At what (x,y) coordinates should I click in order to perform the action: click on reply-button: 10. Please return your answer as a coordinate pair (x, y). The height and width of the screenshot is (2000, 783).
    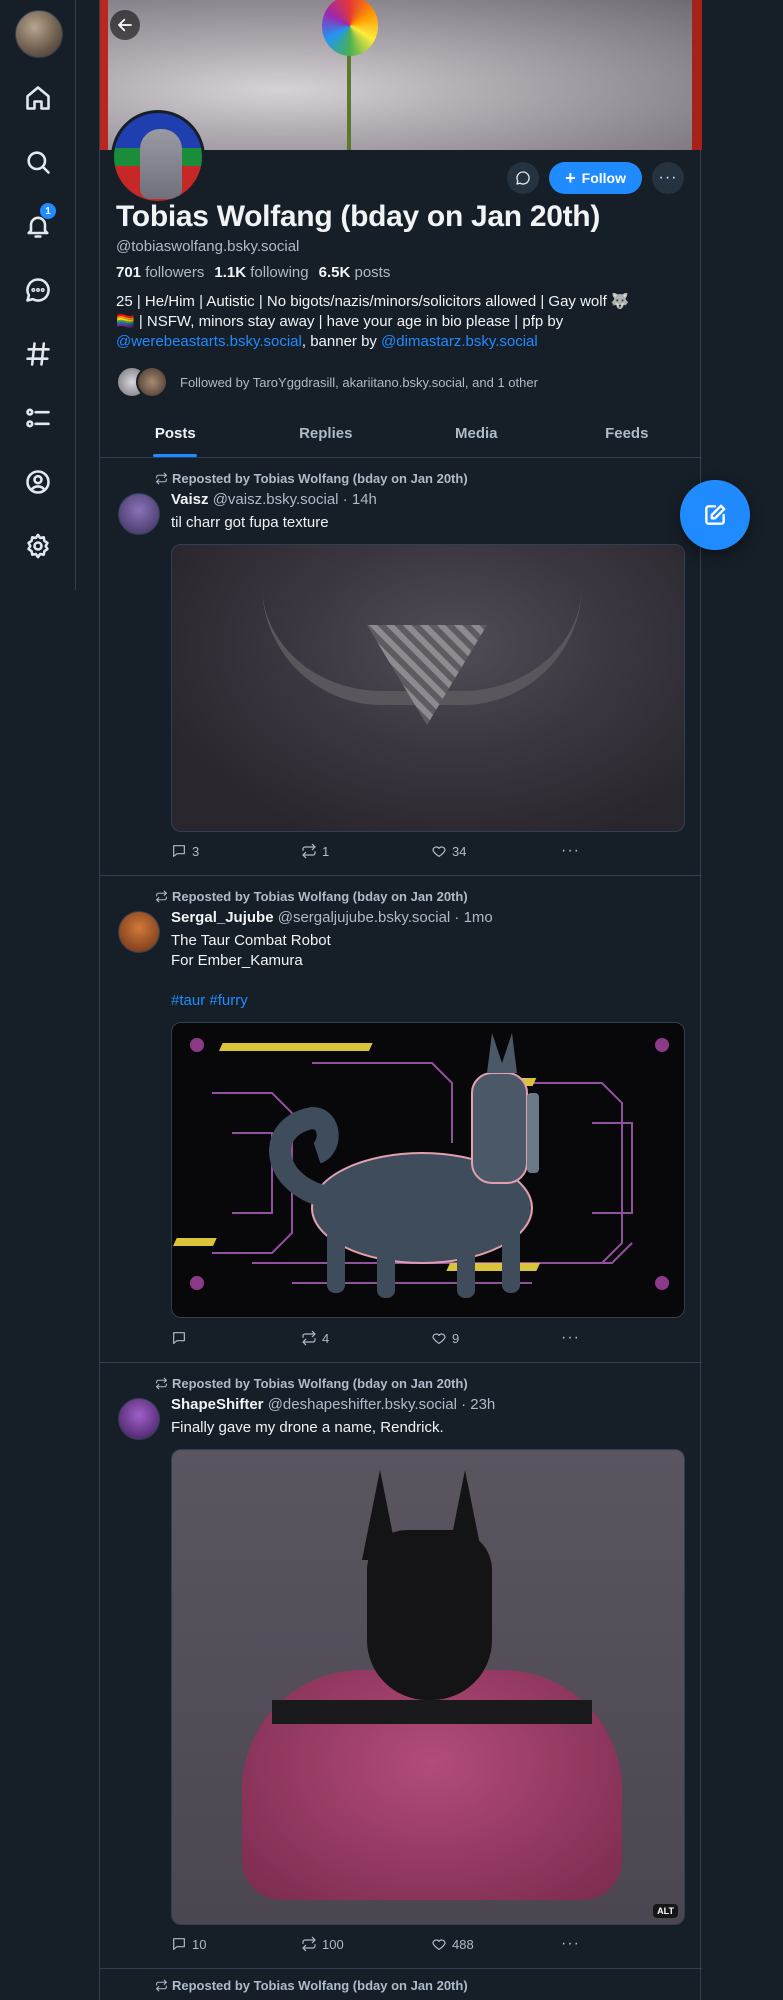
    Looking at the image, I should click on (236, 1944).